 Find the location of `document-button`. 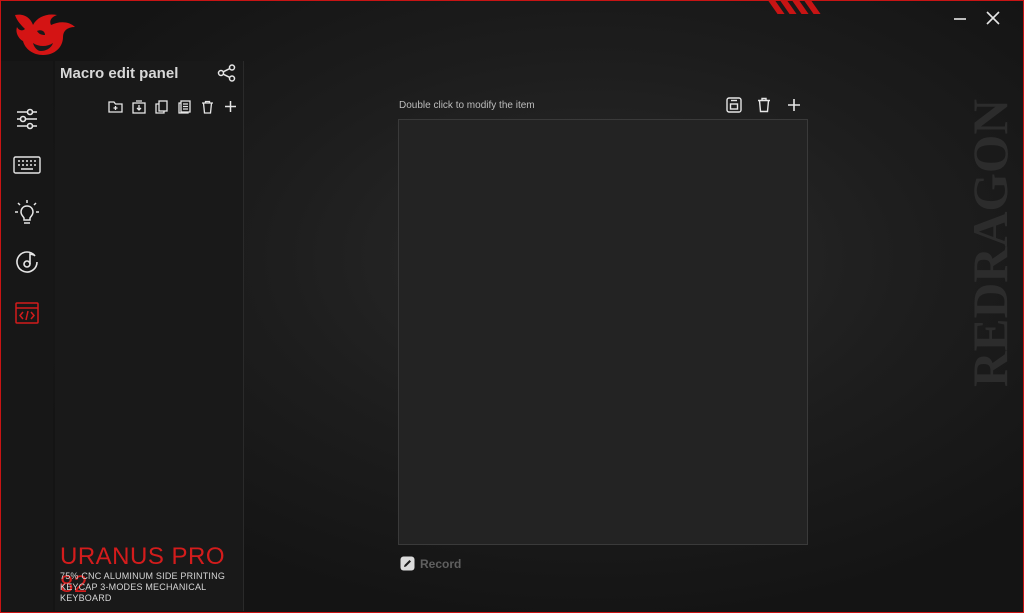

document-button is located at coordinates (184, 106).